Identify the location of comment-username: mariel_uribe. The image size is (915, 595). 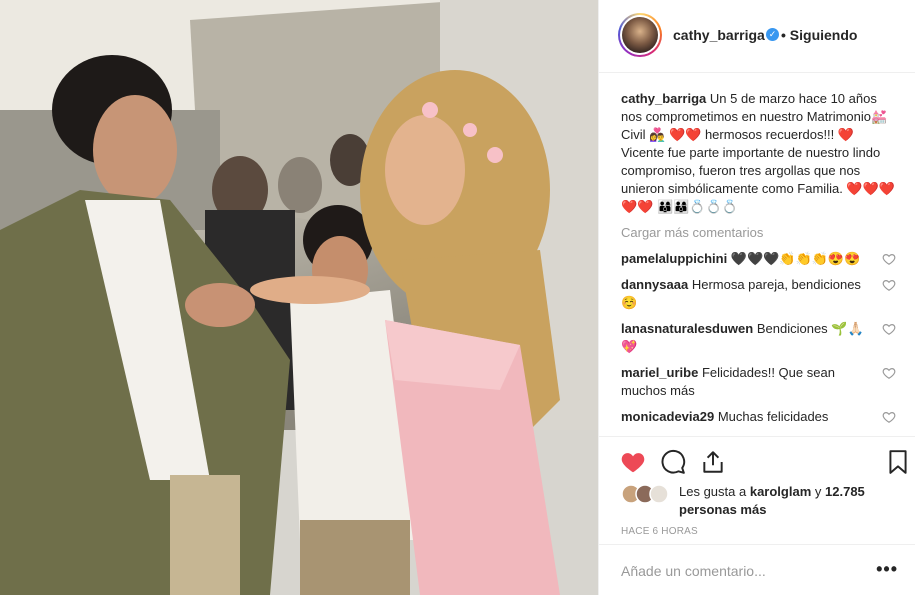
(659, 372).